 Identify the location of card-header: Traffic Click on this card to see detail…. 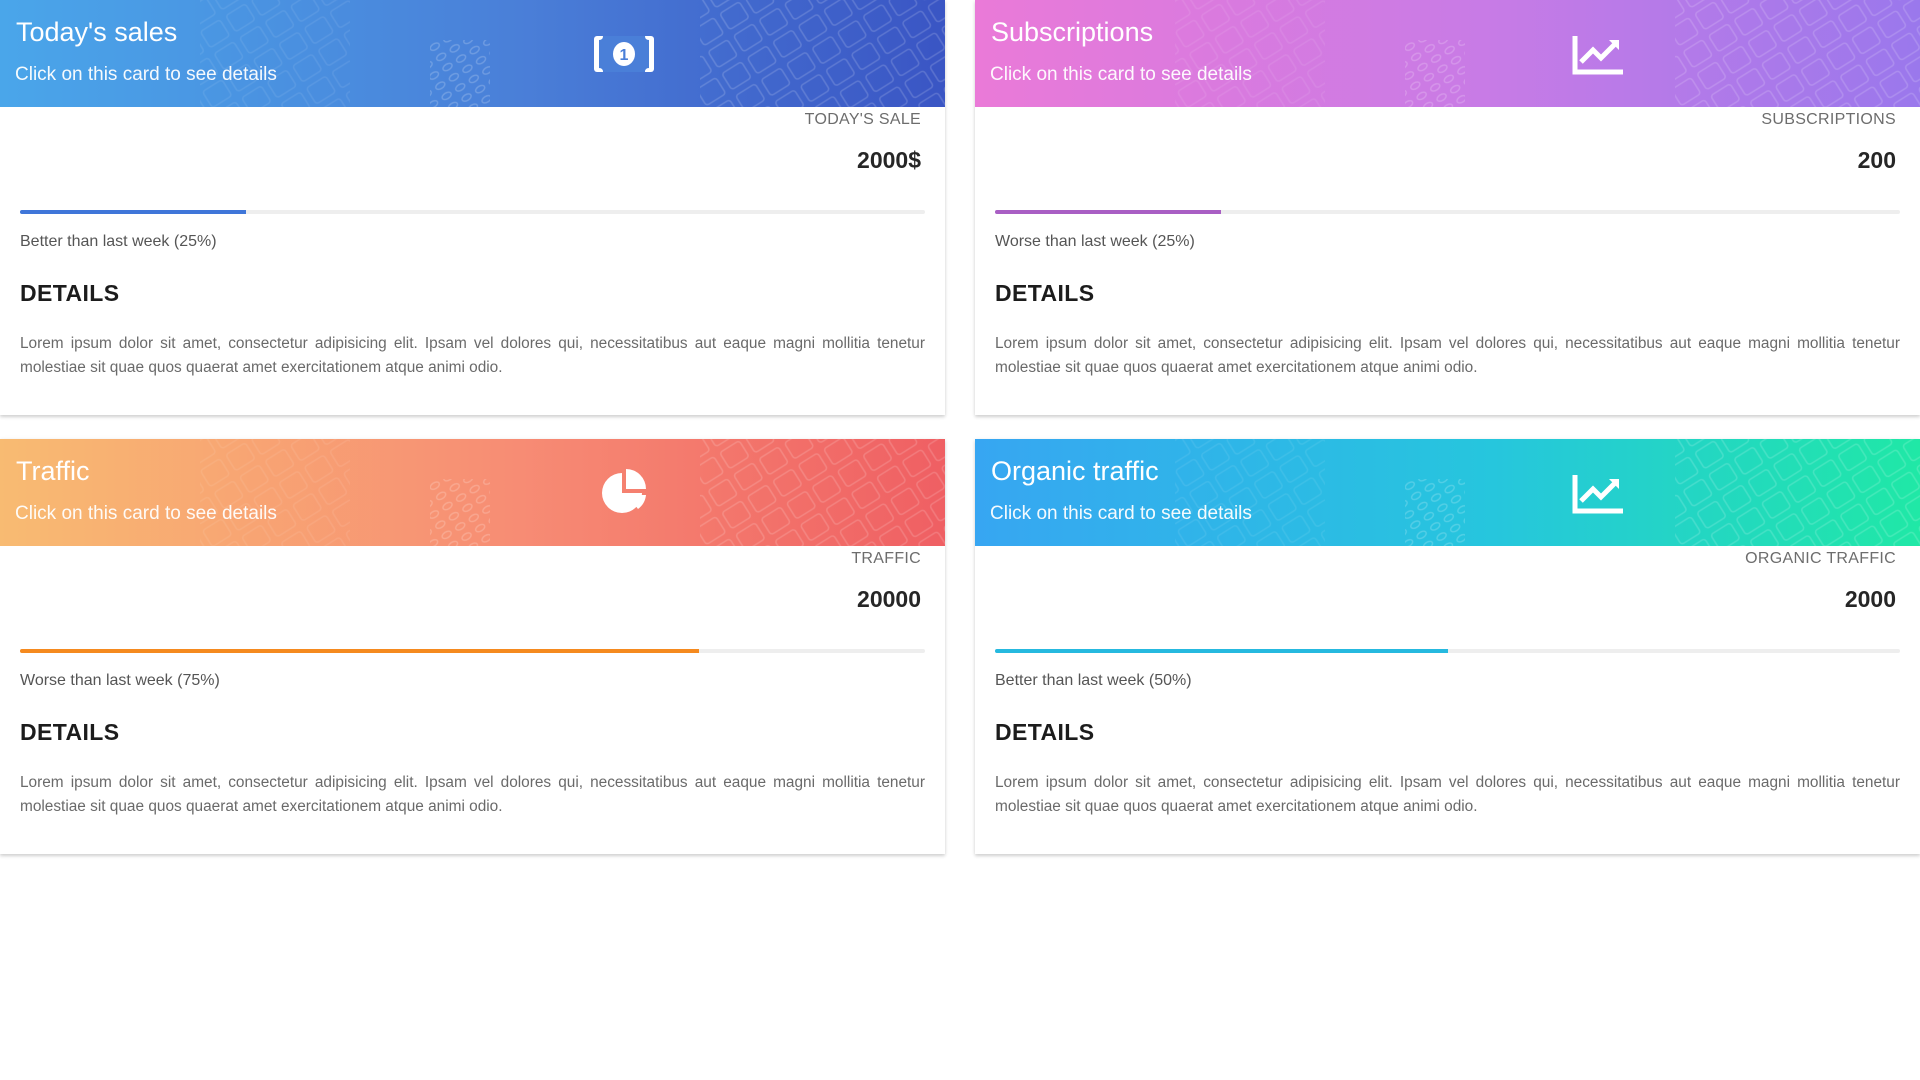
(472, 492).